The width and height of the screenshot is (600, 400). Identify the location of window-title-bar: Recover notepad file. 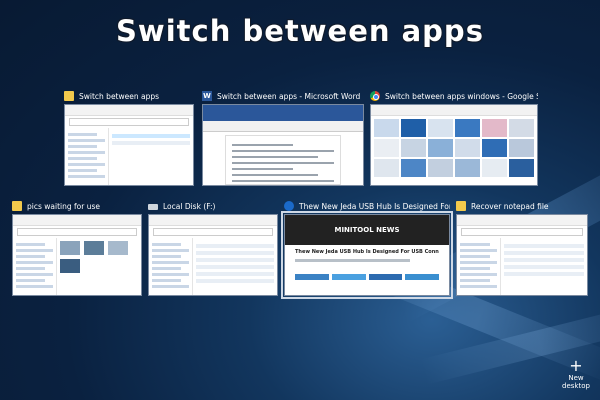
(522, 206).